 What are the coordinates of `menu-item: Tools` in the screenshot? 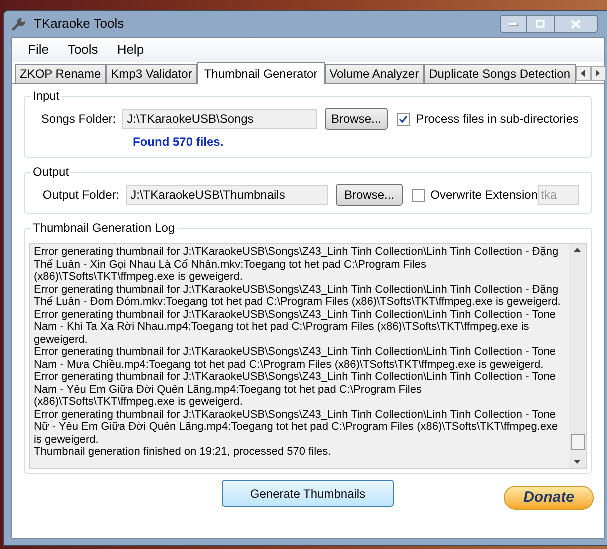 It's located at (83, 50).